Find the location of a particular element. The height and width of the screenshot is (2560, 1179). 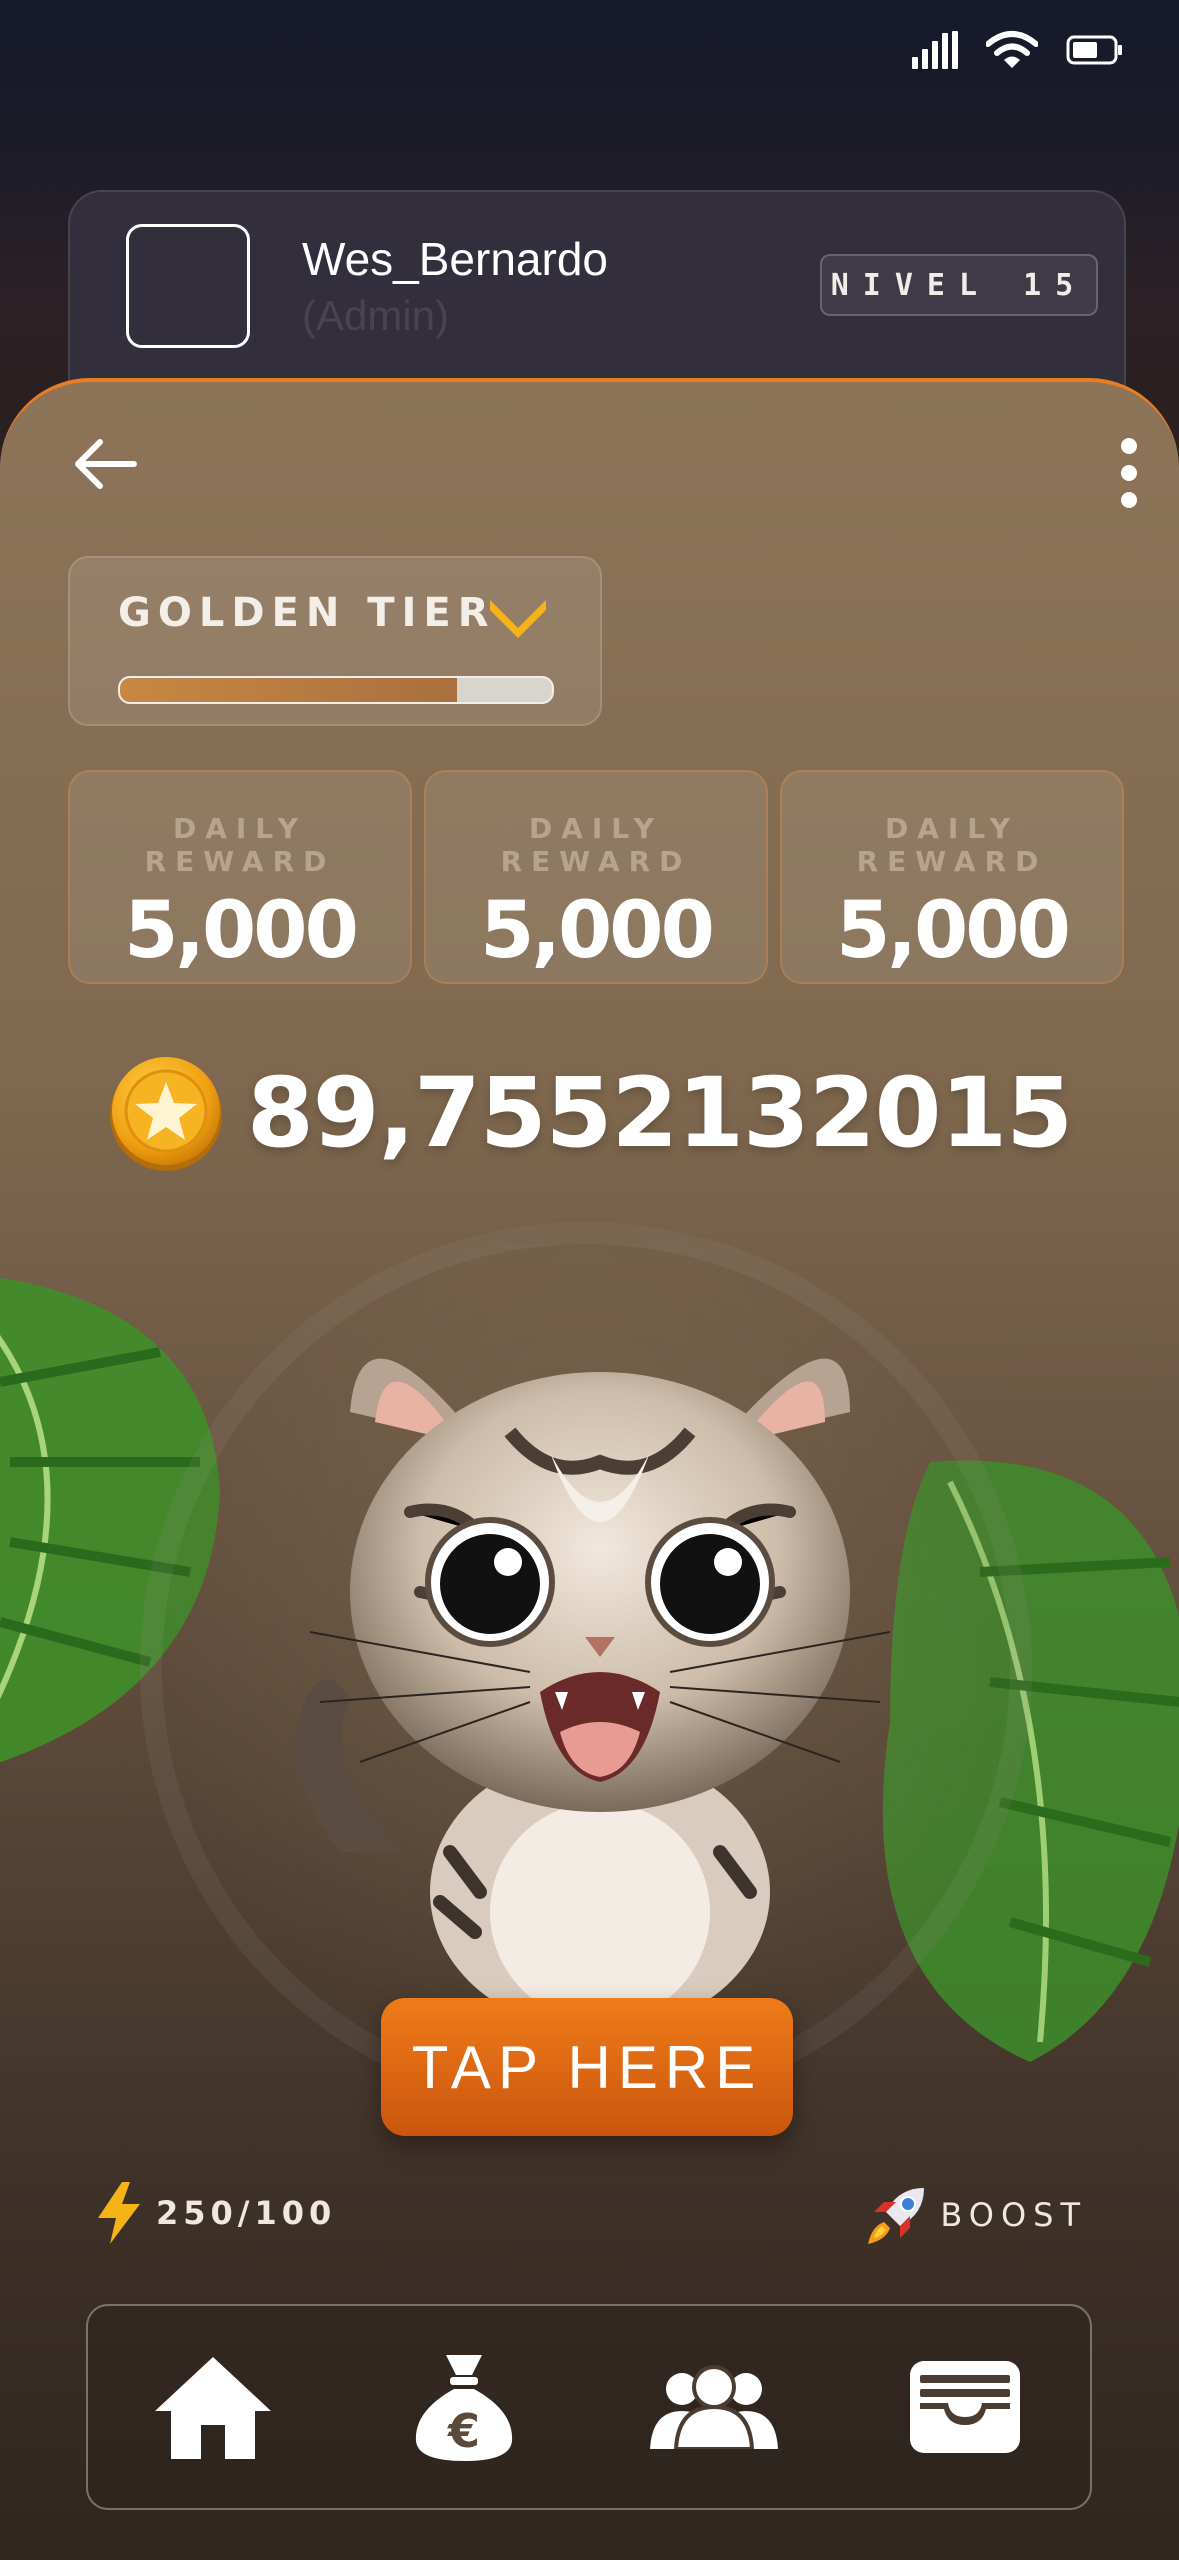

nav-item-wallet is located at coordinates (965, 2407).